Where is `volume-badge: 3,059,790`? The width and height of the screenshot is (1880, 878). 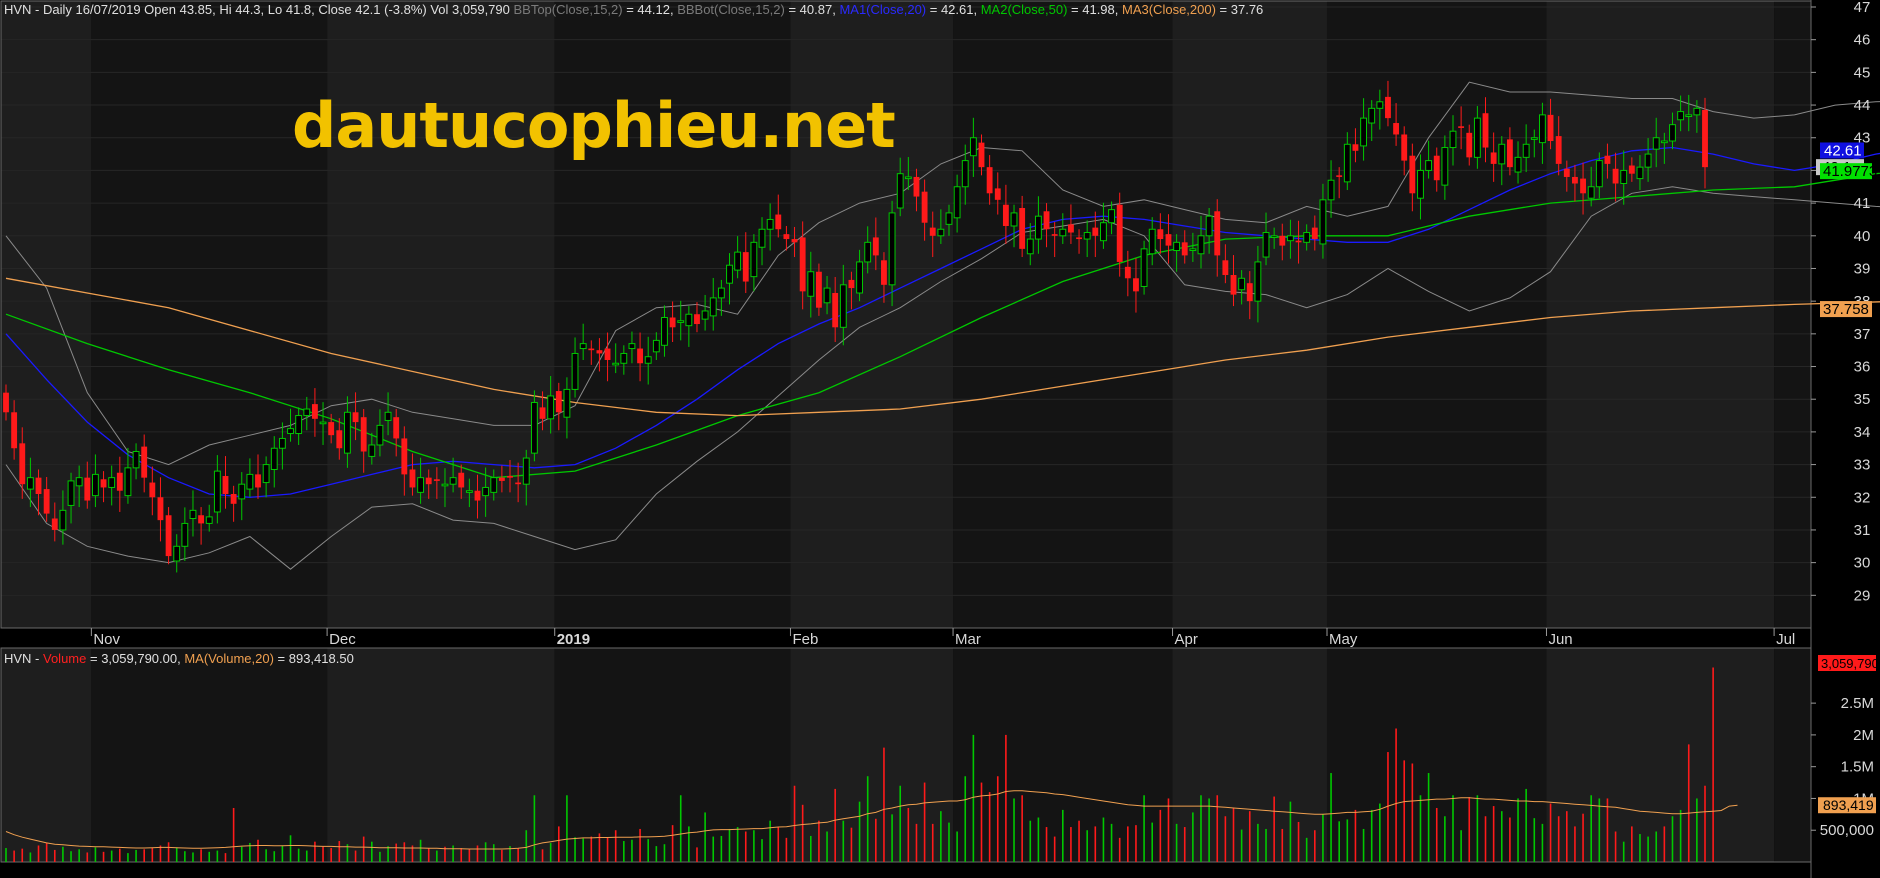
volume-badge: 3,059,790 is located at coordinates (1848, 663).